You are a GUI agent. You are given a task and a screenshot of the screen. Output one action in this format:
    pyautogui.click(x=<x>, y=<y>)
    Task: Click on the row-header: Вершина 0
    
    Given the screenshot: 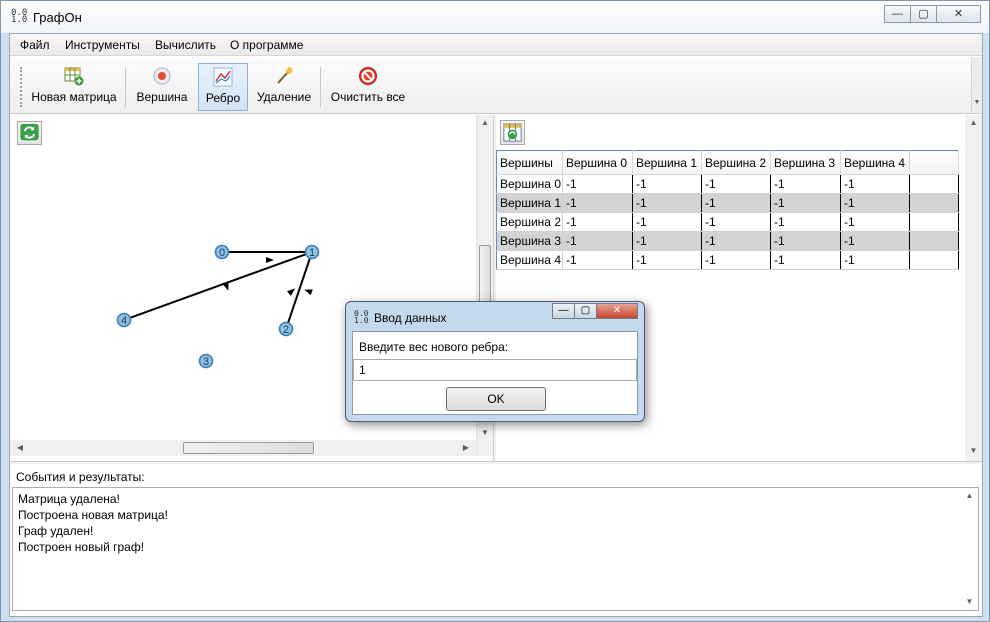 What is the action you would take?
    pyautogui.click(x=529, y=184)
    